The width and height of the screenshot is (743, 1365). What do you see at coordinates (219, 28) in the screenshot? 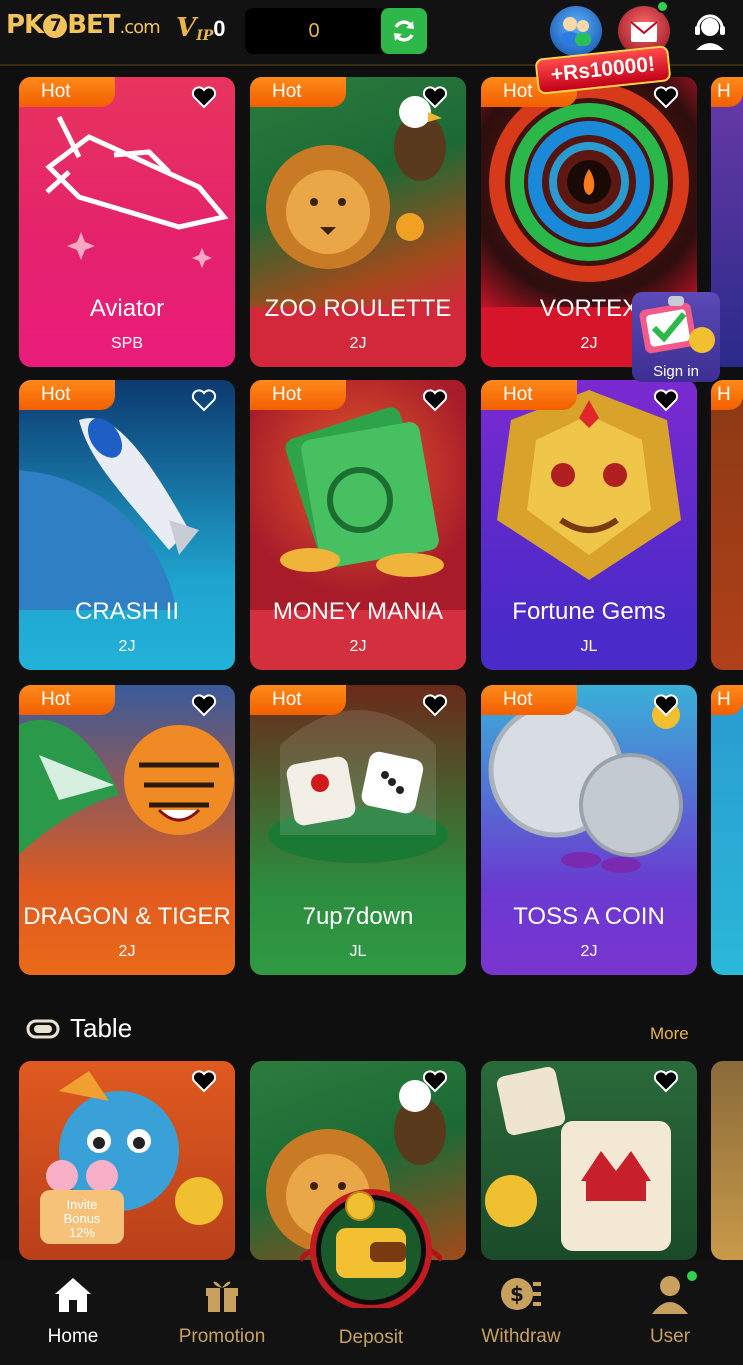
I see `vip-level-number: 0` at bounding box center [219, 28].